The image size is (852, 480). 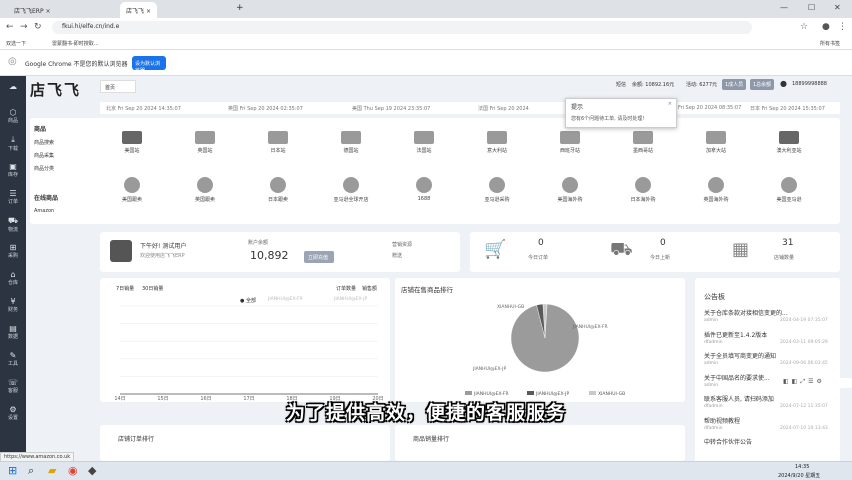 I want to click on clock-uk: 英国 Fri Sep 20 2024 02:35:07, so click(x=265, y=109).